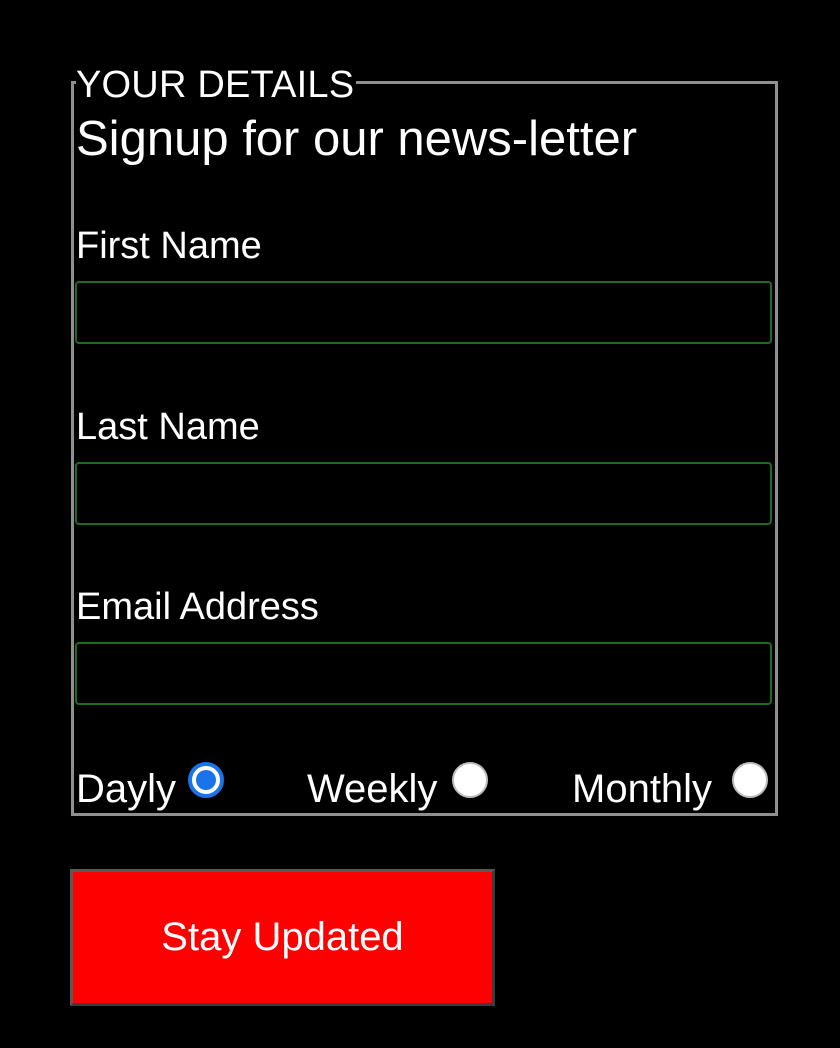 The width and height of the screenshot is (840, 1048). What do you see at coordinates (126, 789) in the screenshot?
I see `radio-label-dayly: Dayly` at bounding box center [126, 789].